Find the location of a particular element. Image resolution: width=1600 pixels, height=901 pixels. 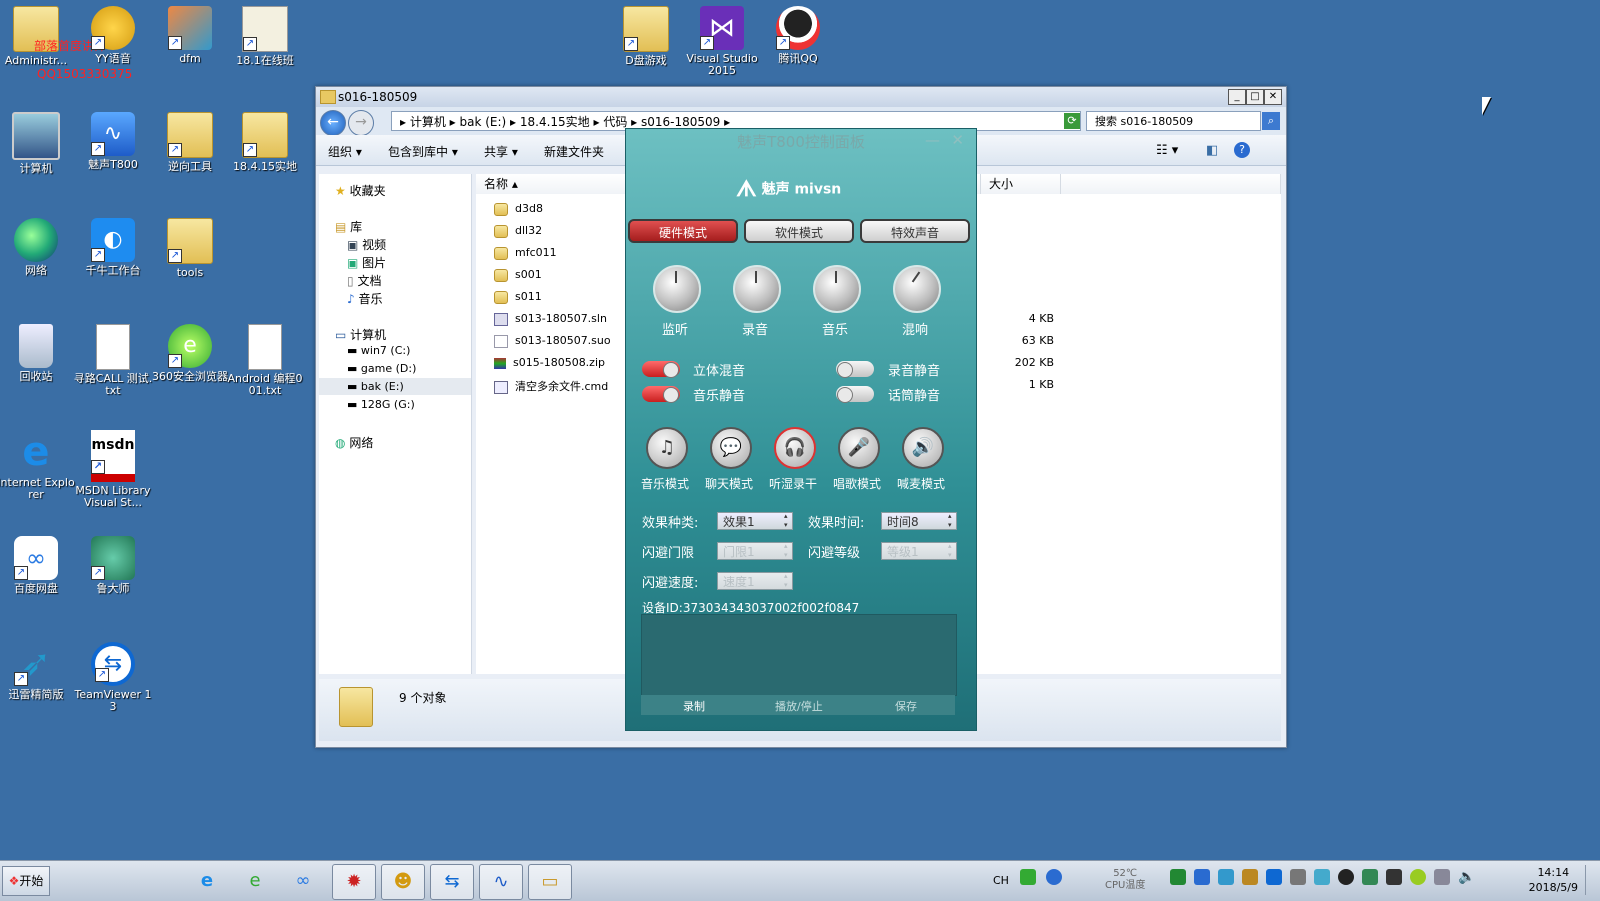

desktop-icon-18415: ↗ 18.4.15实地 is located at coordinates (265, 142).